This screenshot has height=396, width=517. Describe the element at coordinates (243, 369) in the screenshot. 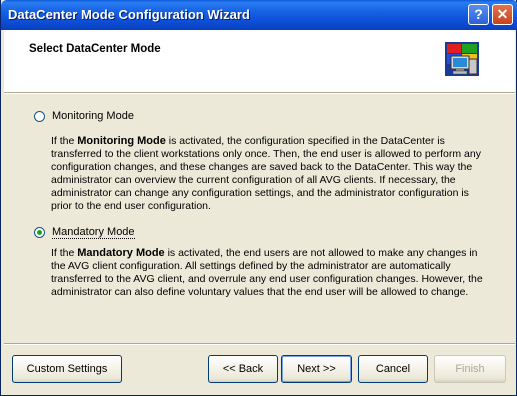

I see `back-button: << Back` at that location.